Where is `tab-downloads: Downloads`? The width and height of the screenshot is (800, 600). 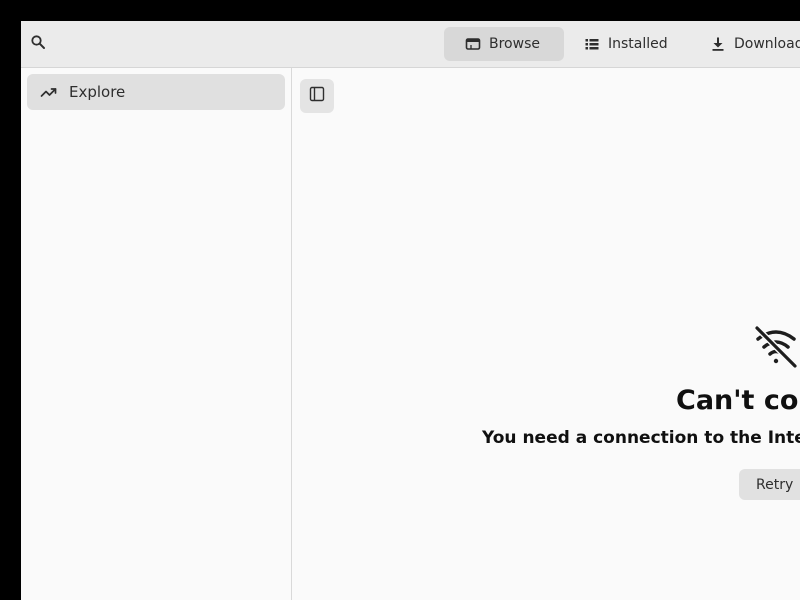 tab-downloads: Downloads is located at coordinates (744, 44).